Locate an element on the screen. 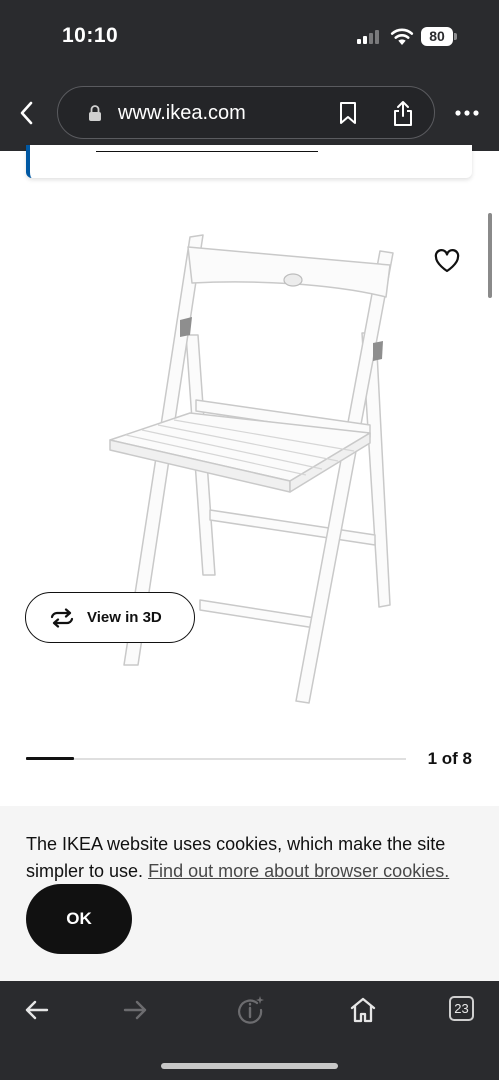 The width and height of the screenshot is (499, 1080). arrow-right-icon is located at coordinates (135, 1010).